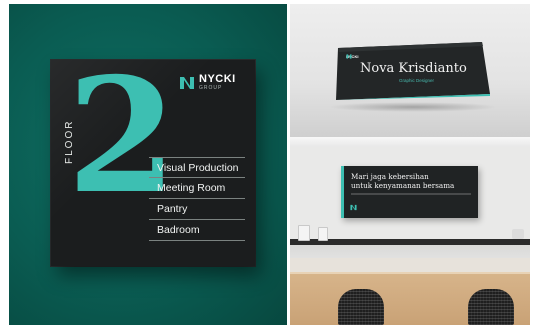 This screenshot has width=534, height=329. Describe the element at coordinates (342, 192) in the screenshot. I see `sign-accent-bar` at that location.